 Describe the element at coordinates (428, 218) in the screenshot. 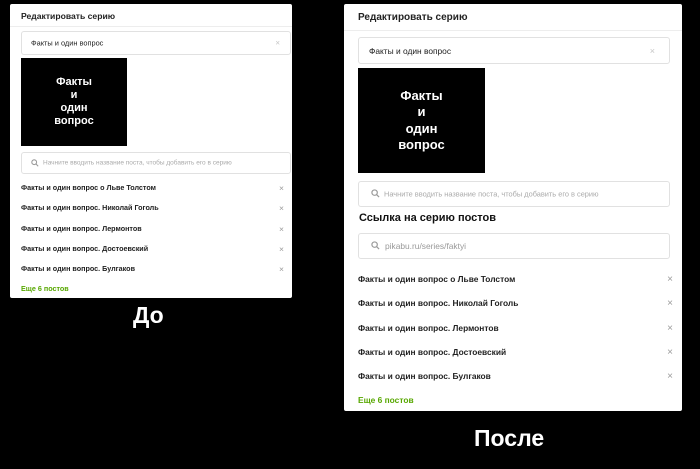

I see `series-link-heading: Ссылка на серию постов` at that location.